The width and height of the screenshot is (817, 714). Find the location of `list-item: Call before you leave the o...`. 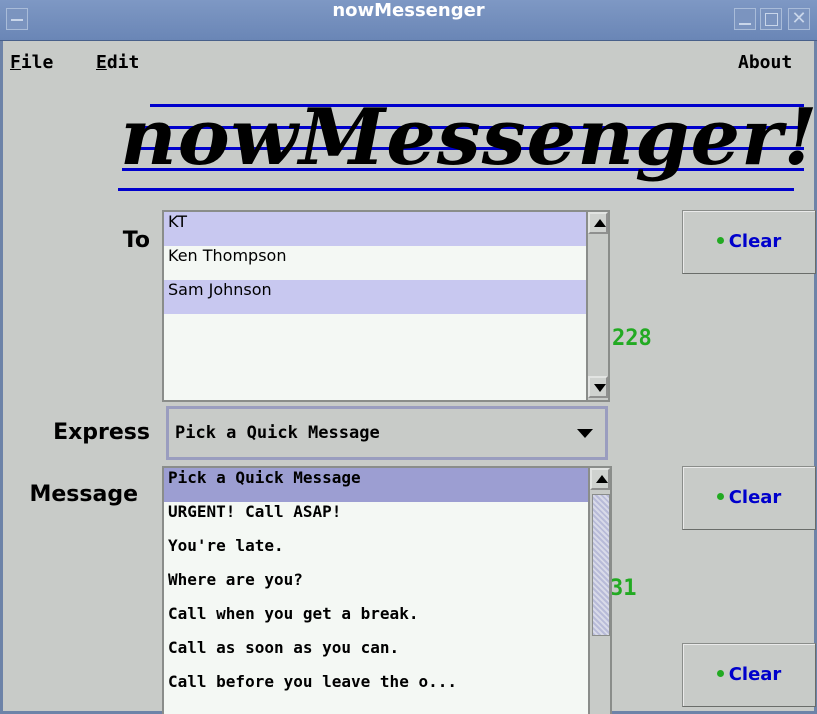

list-item: Call before you leave the o... is located at coordinates (387, 689).